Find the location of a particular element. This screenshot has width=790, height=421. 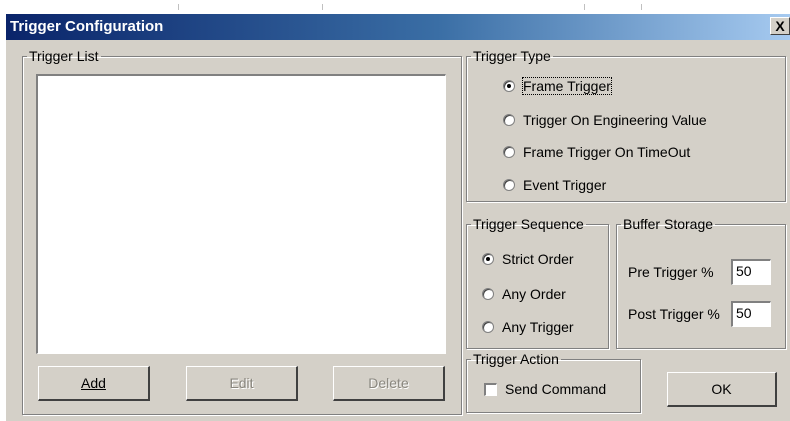

add-button: Add is located at coordinates (94, 383).